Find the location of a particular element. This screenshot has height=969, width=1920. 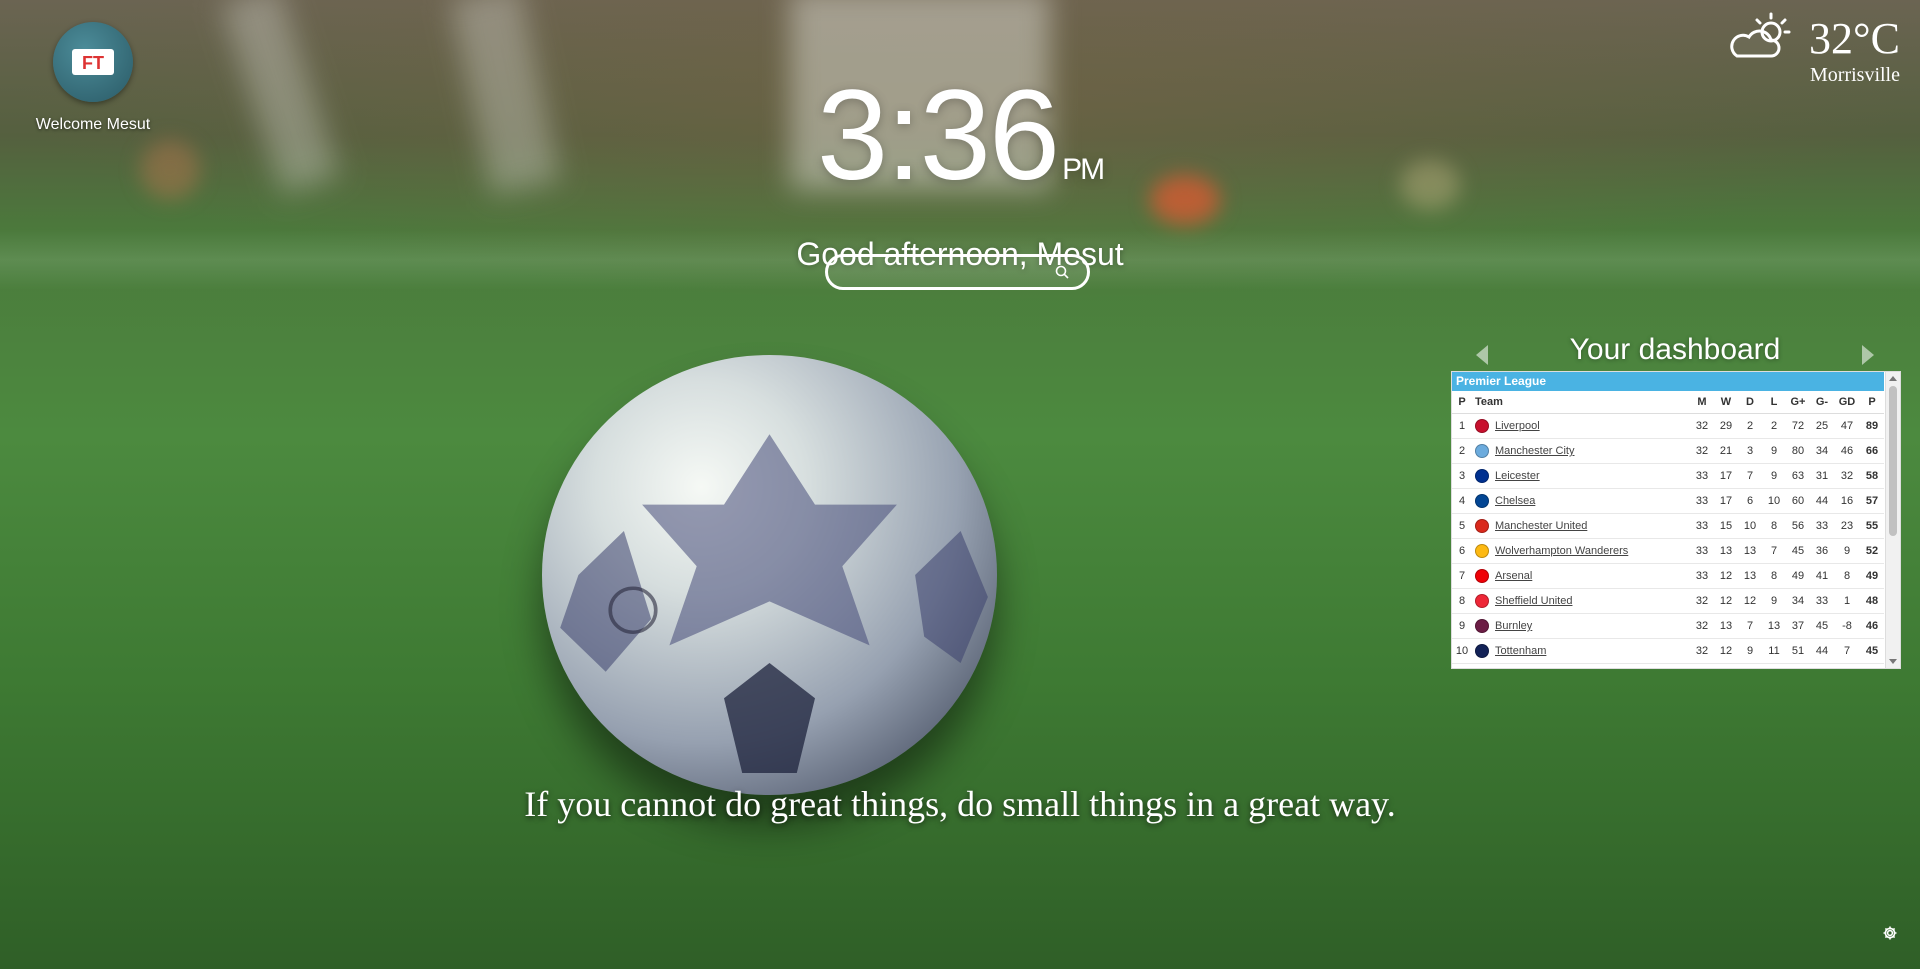

row-team: Leicester is located at coordinates (1581, 476).